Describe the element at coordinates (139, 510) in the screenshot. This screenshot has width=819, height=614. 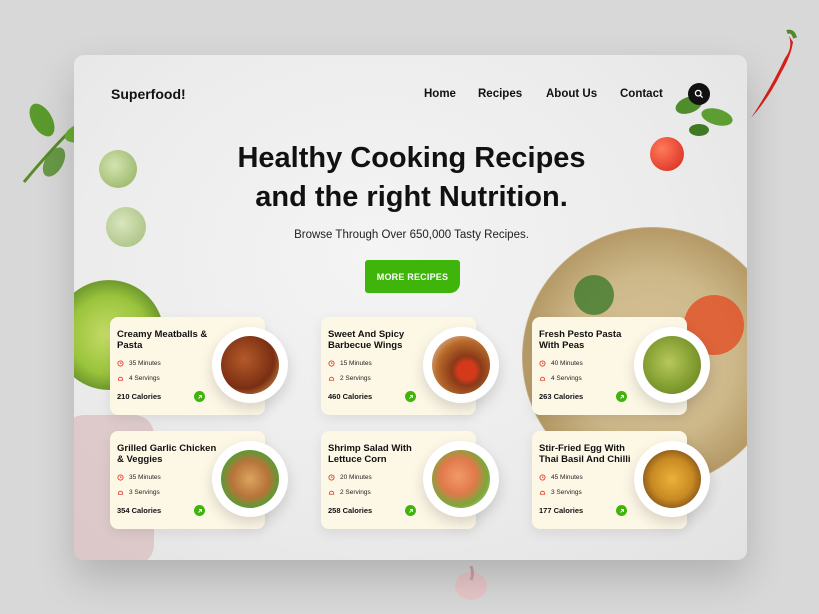
I see `recipe-calories: 354 Calories` at that location.